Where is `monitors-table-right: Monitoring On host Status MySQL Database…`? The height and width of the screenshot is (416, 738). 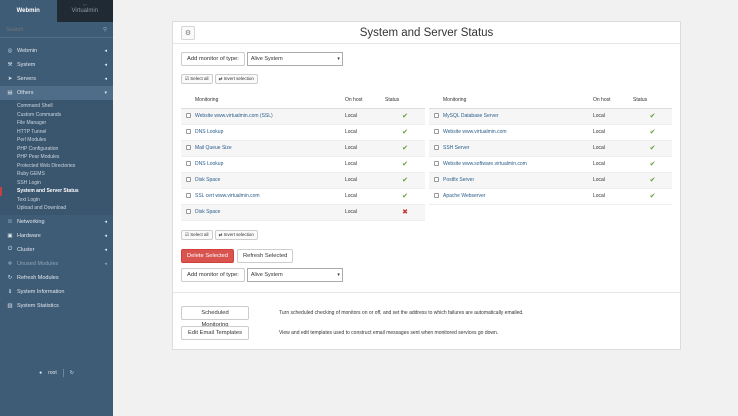 monitors-table-right: Monitoring On host Status MySQL Database… is located at coordinates (550, 149).